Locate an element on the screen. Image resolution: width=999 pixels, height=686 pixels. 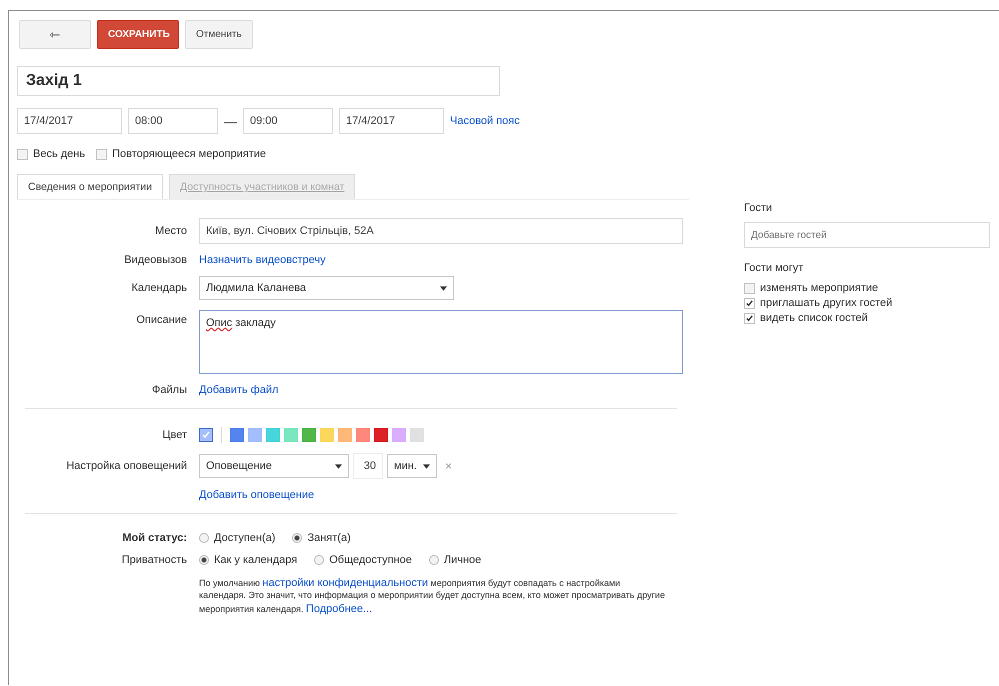
title-field: Захід 1 is located at coordinates (258, 81).